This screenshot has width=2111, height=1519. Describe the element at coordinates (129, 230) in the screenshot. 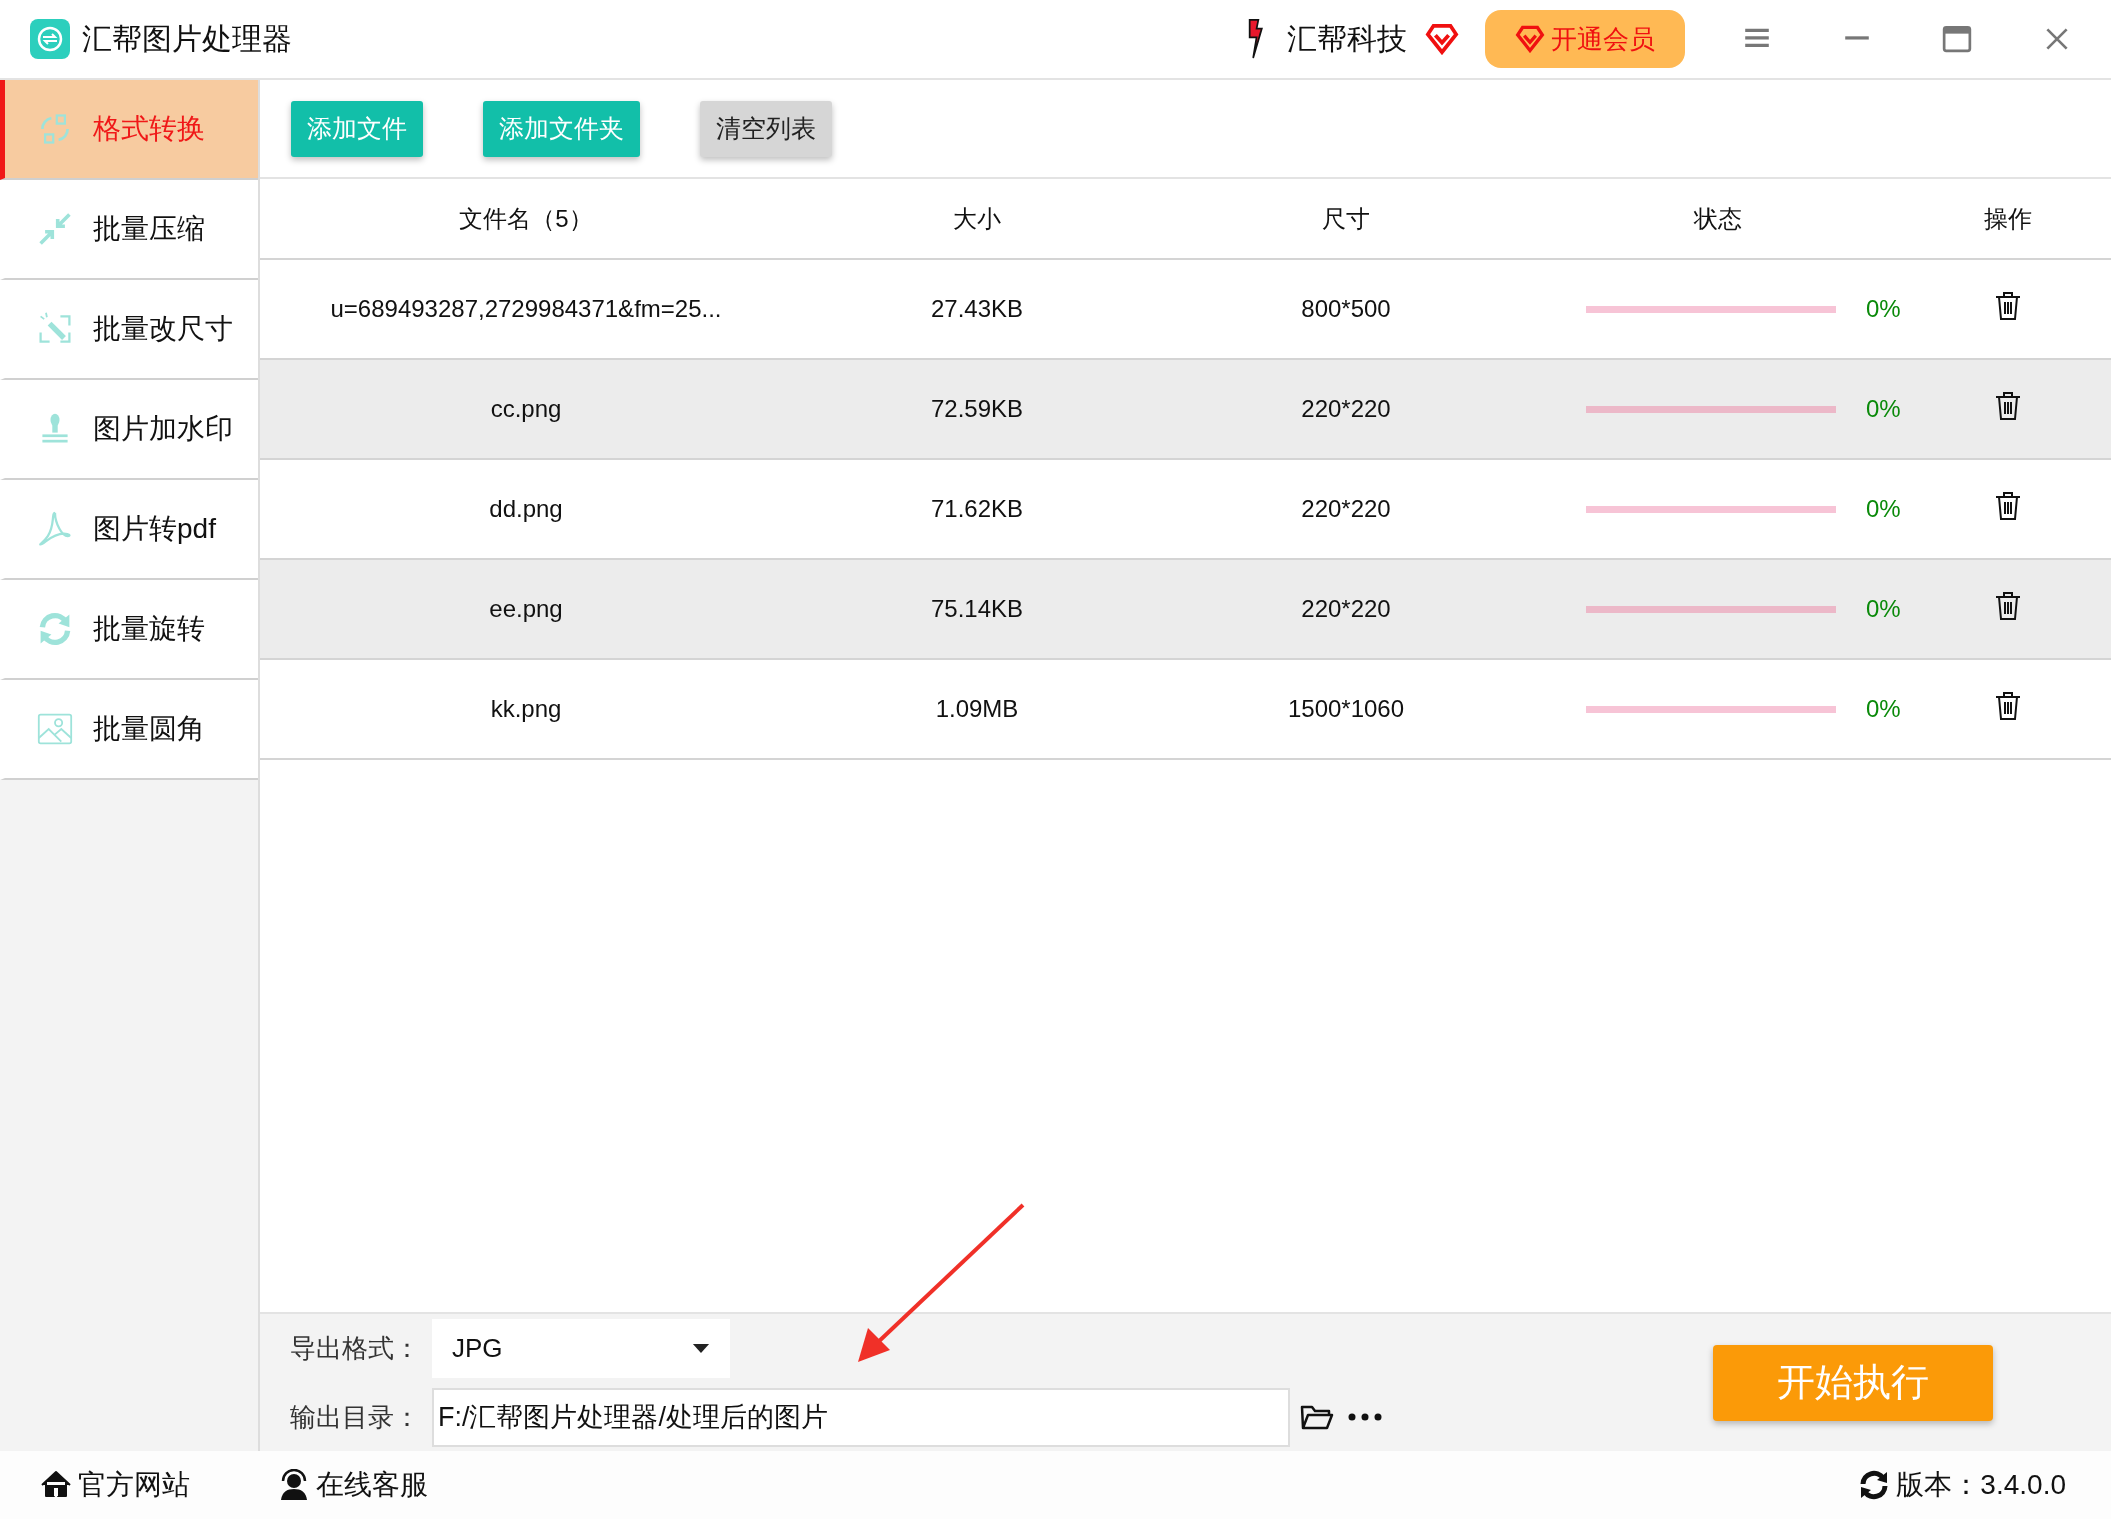

I see `sidebar-item: 批量压缩` at that location.